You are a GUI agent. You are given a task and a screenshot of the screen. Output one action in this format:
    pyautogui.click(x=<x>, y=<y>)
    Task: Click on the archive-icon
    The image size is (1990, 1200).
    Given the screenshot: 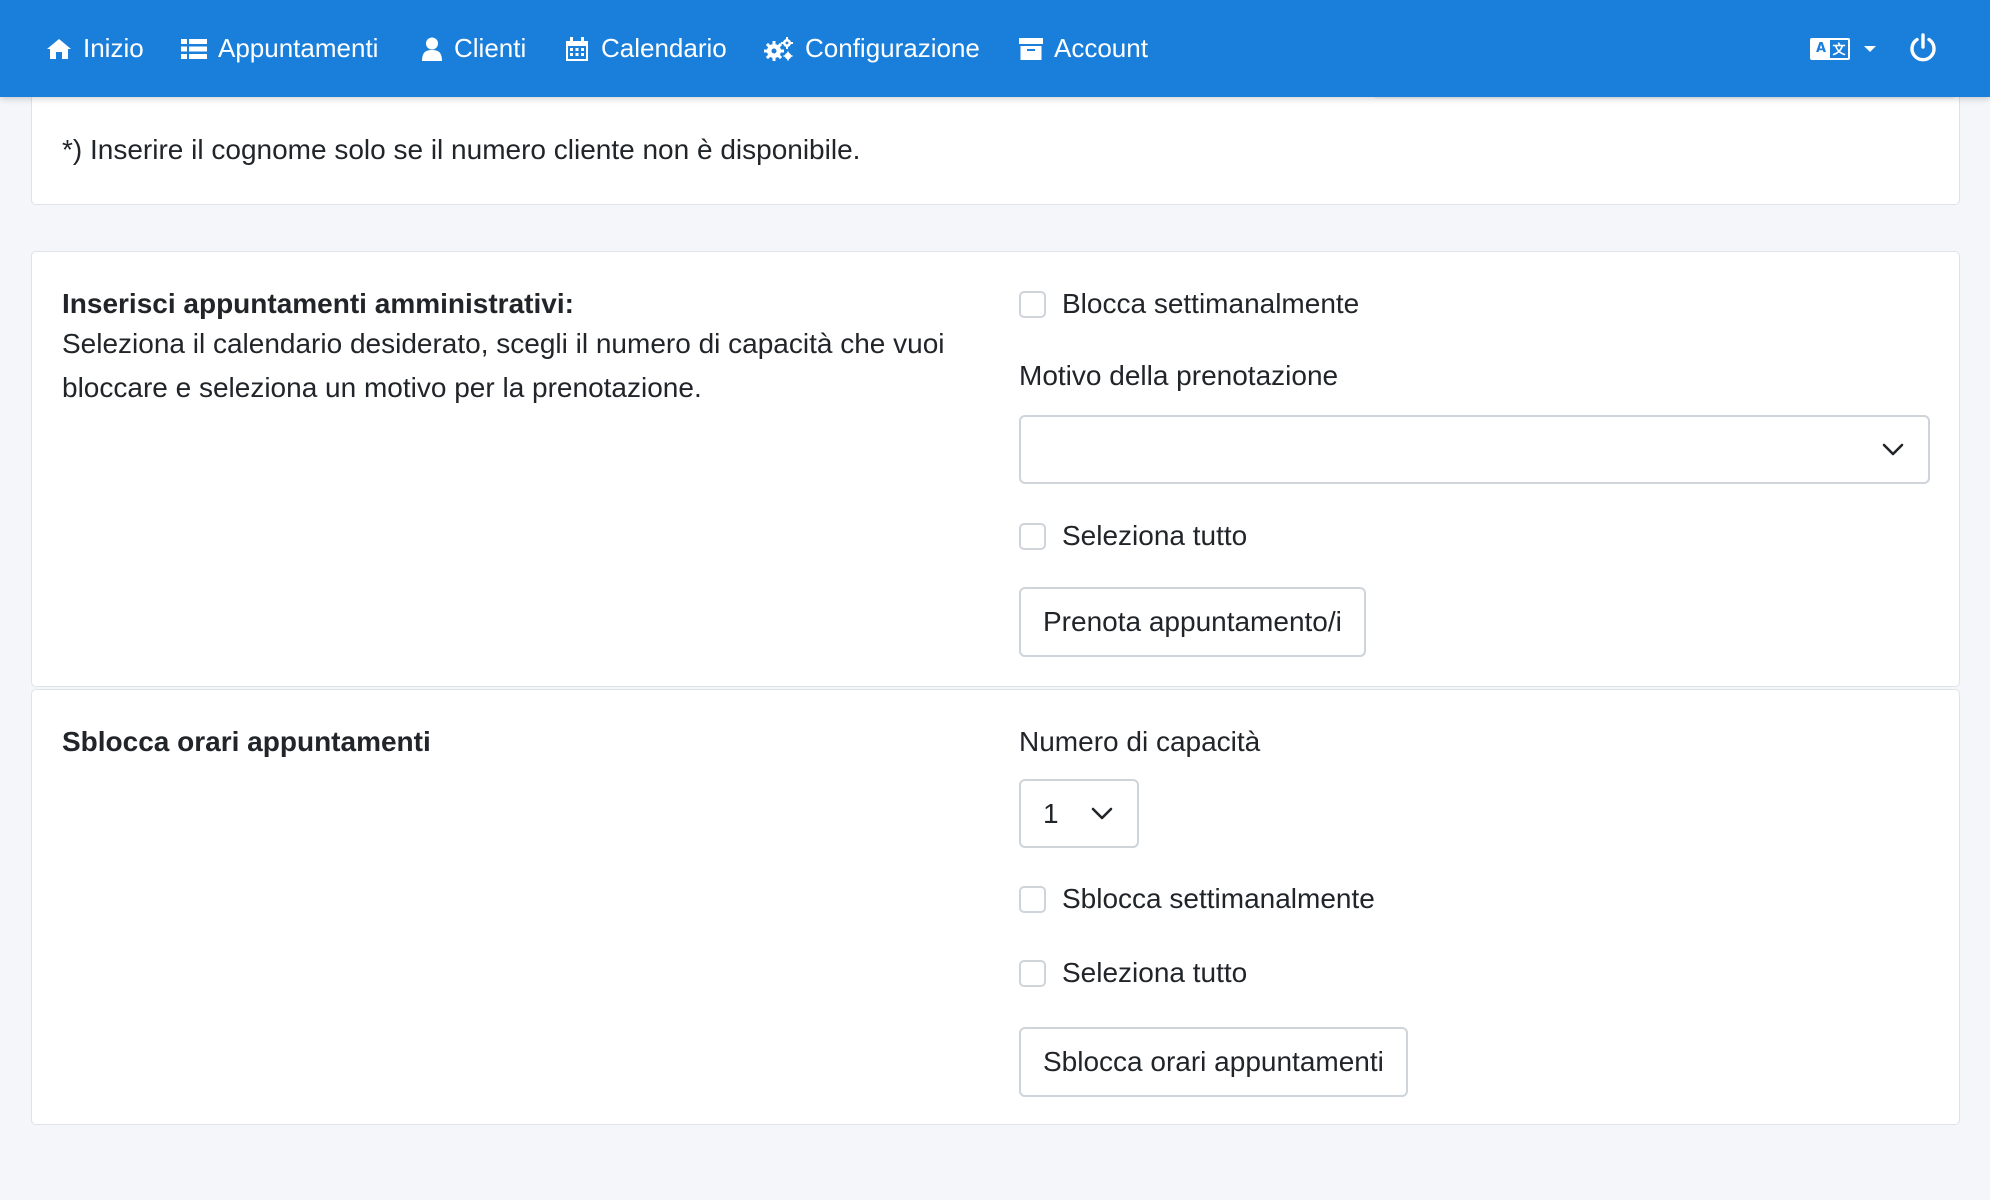 What is the action you would take?
    pyautogui.click(x=1031, y=48)
    